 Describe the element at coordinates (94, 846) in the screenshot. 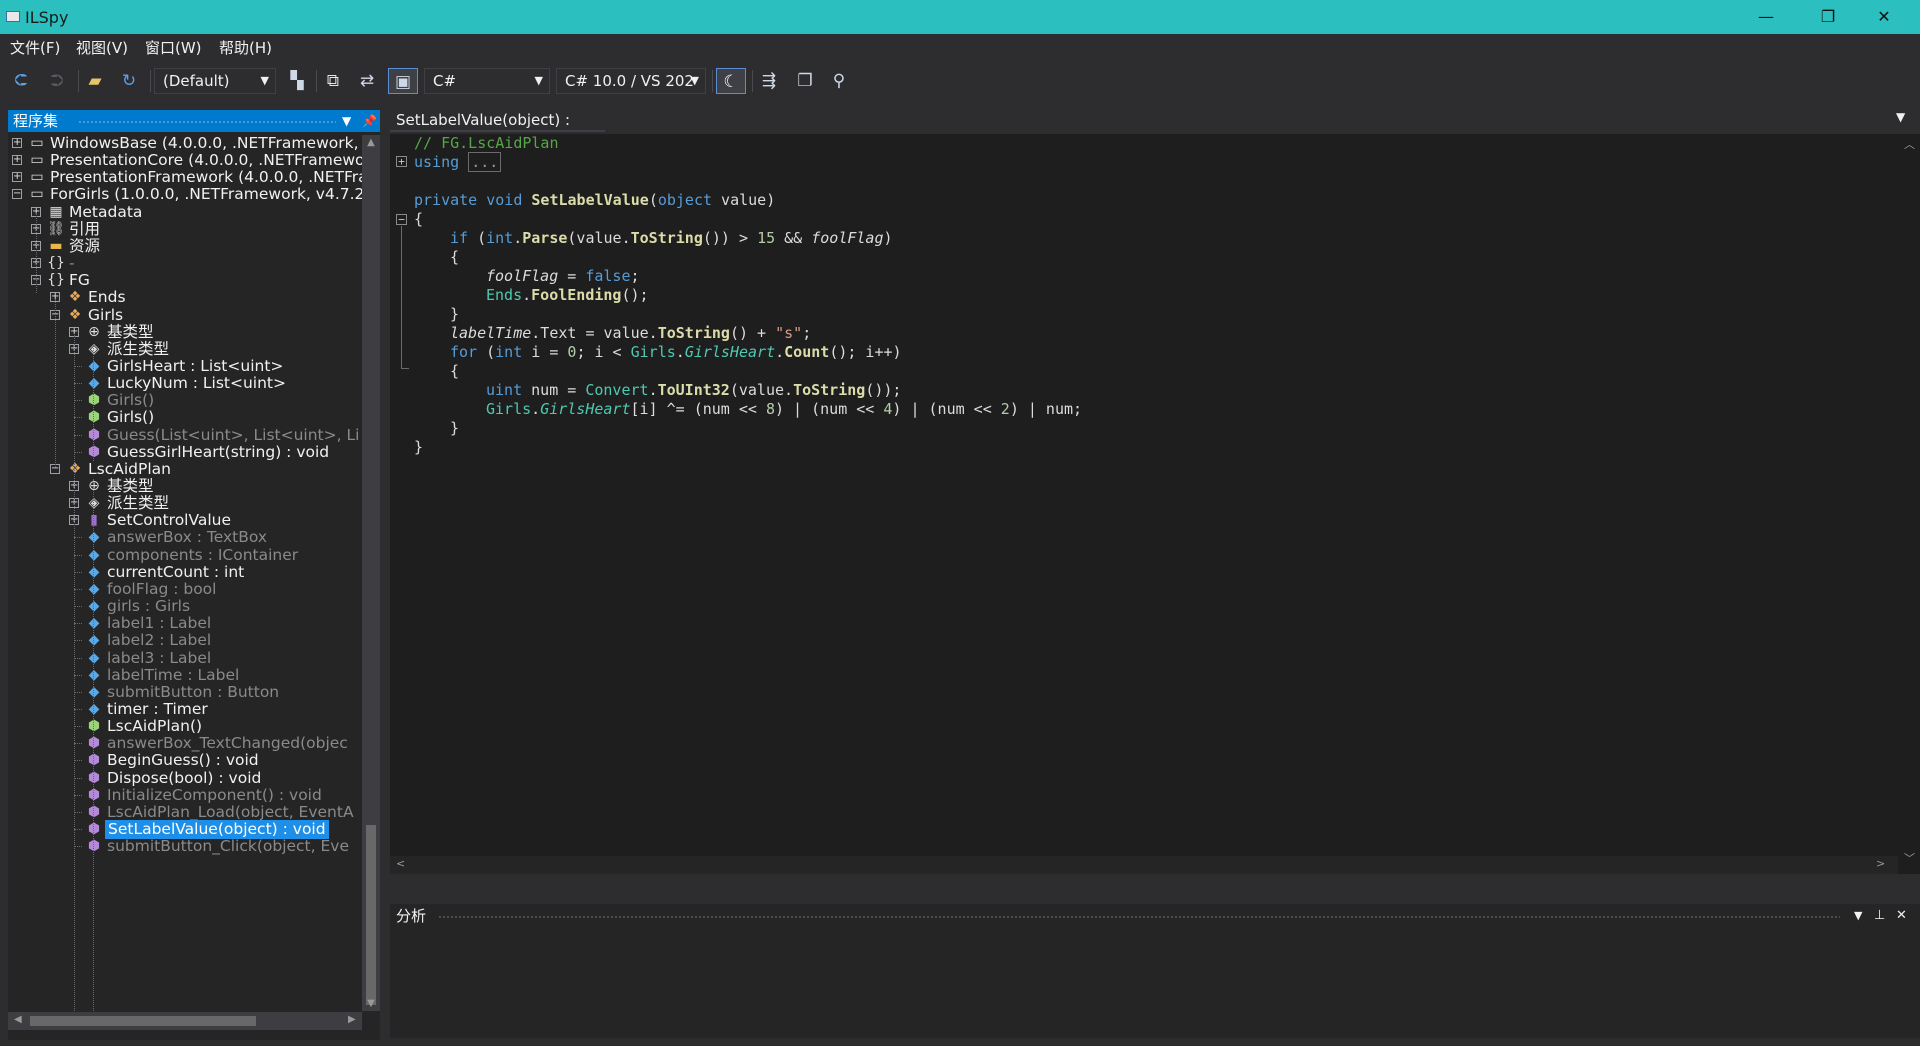

I see `method-icon: ⬢` at that location.